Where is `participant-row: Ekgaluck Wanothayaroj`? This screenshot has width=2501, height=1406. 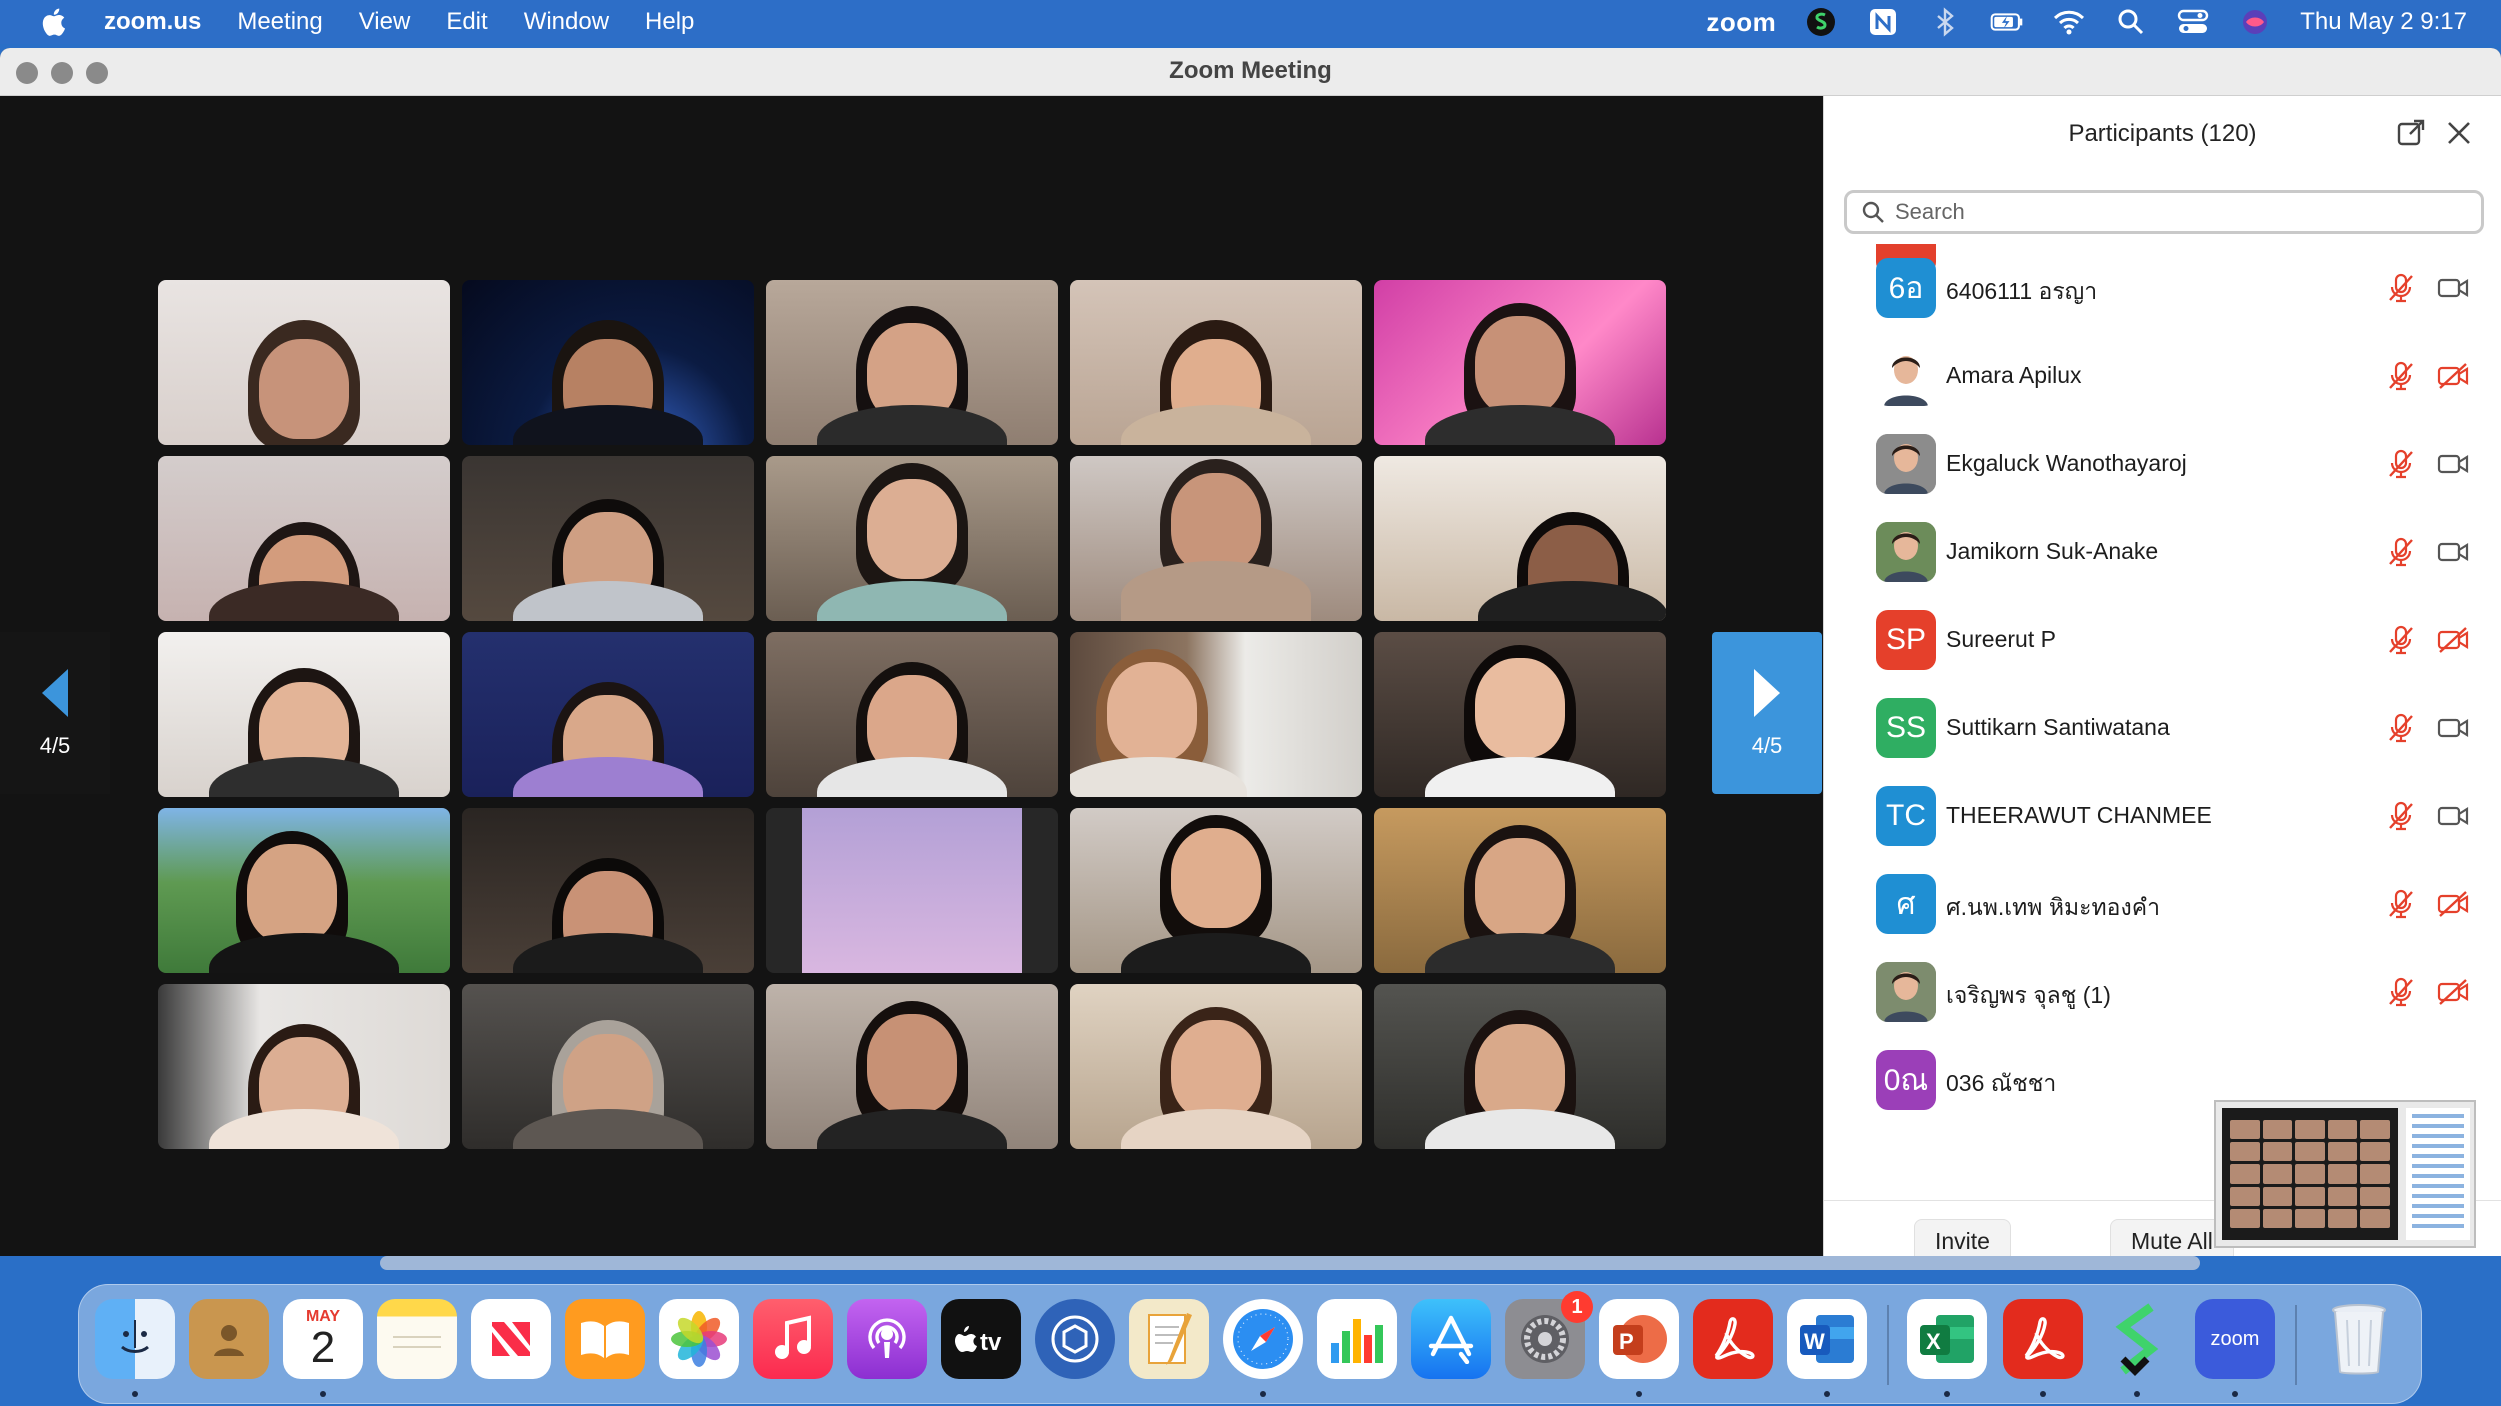 participant-row: Ekgaluck Wanothayaroj is located at coordinates (2162, 464).